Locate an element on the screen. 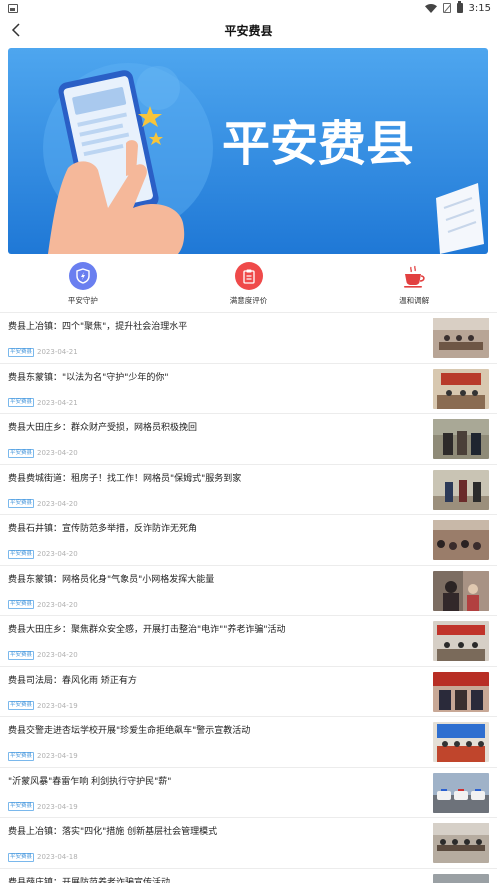  news-item: 费县大田庄乡：群众财产受损，网格员积极挽回 平安费县 2023-04-20 is located at coordinates (248, 438).